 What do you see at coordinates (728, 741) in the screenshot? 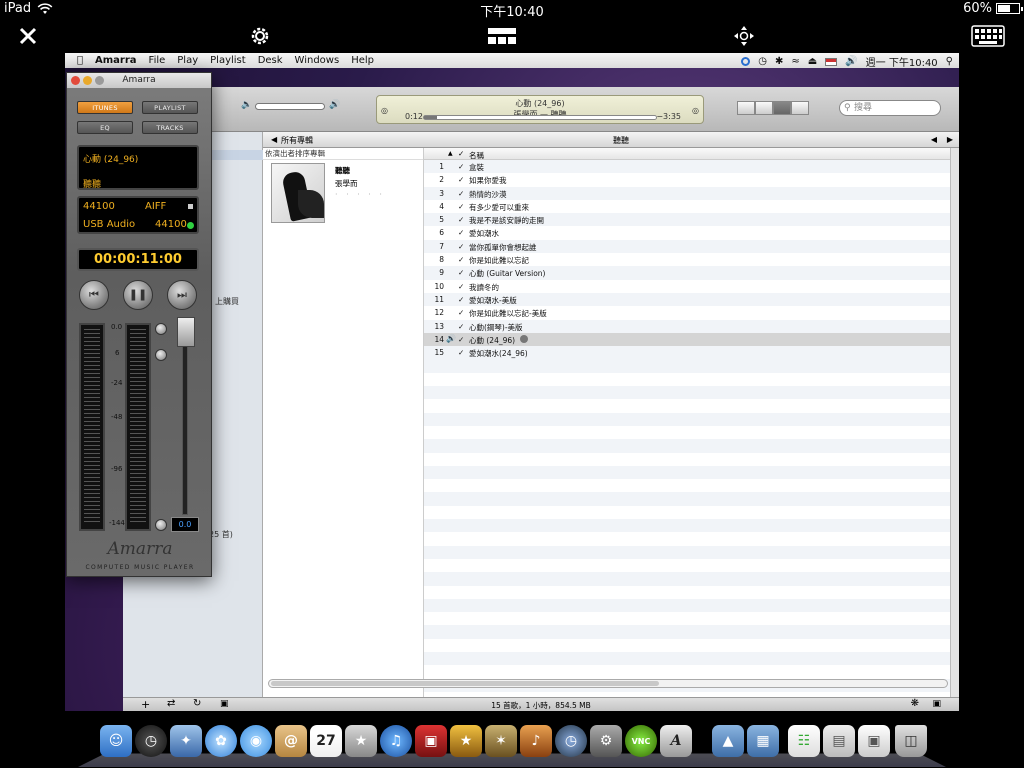
I see `applications-folder-icon: ▲` at bounding box center [728, 741].